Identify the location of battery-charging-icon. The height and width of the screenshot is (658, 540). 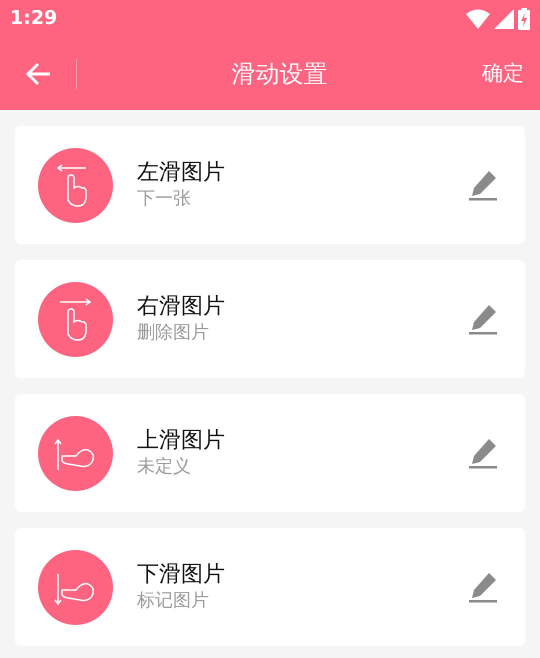
(524, 19).